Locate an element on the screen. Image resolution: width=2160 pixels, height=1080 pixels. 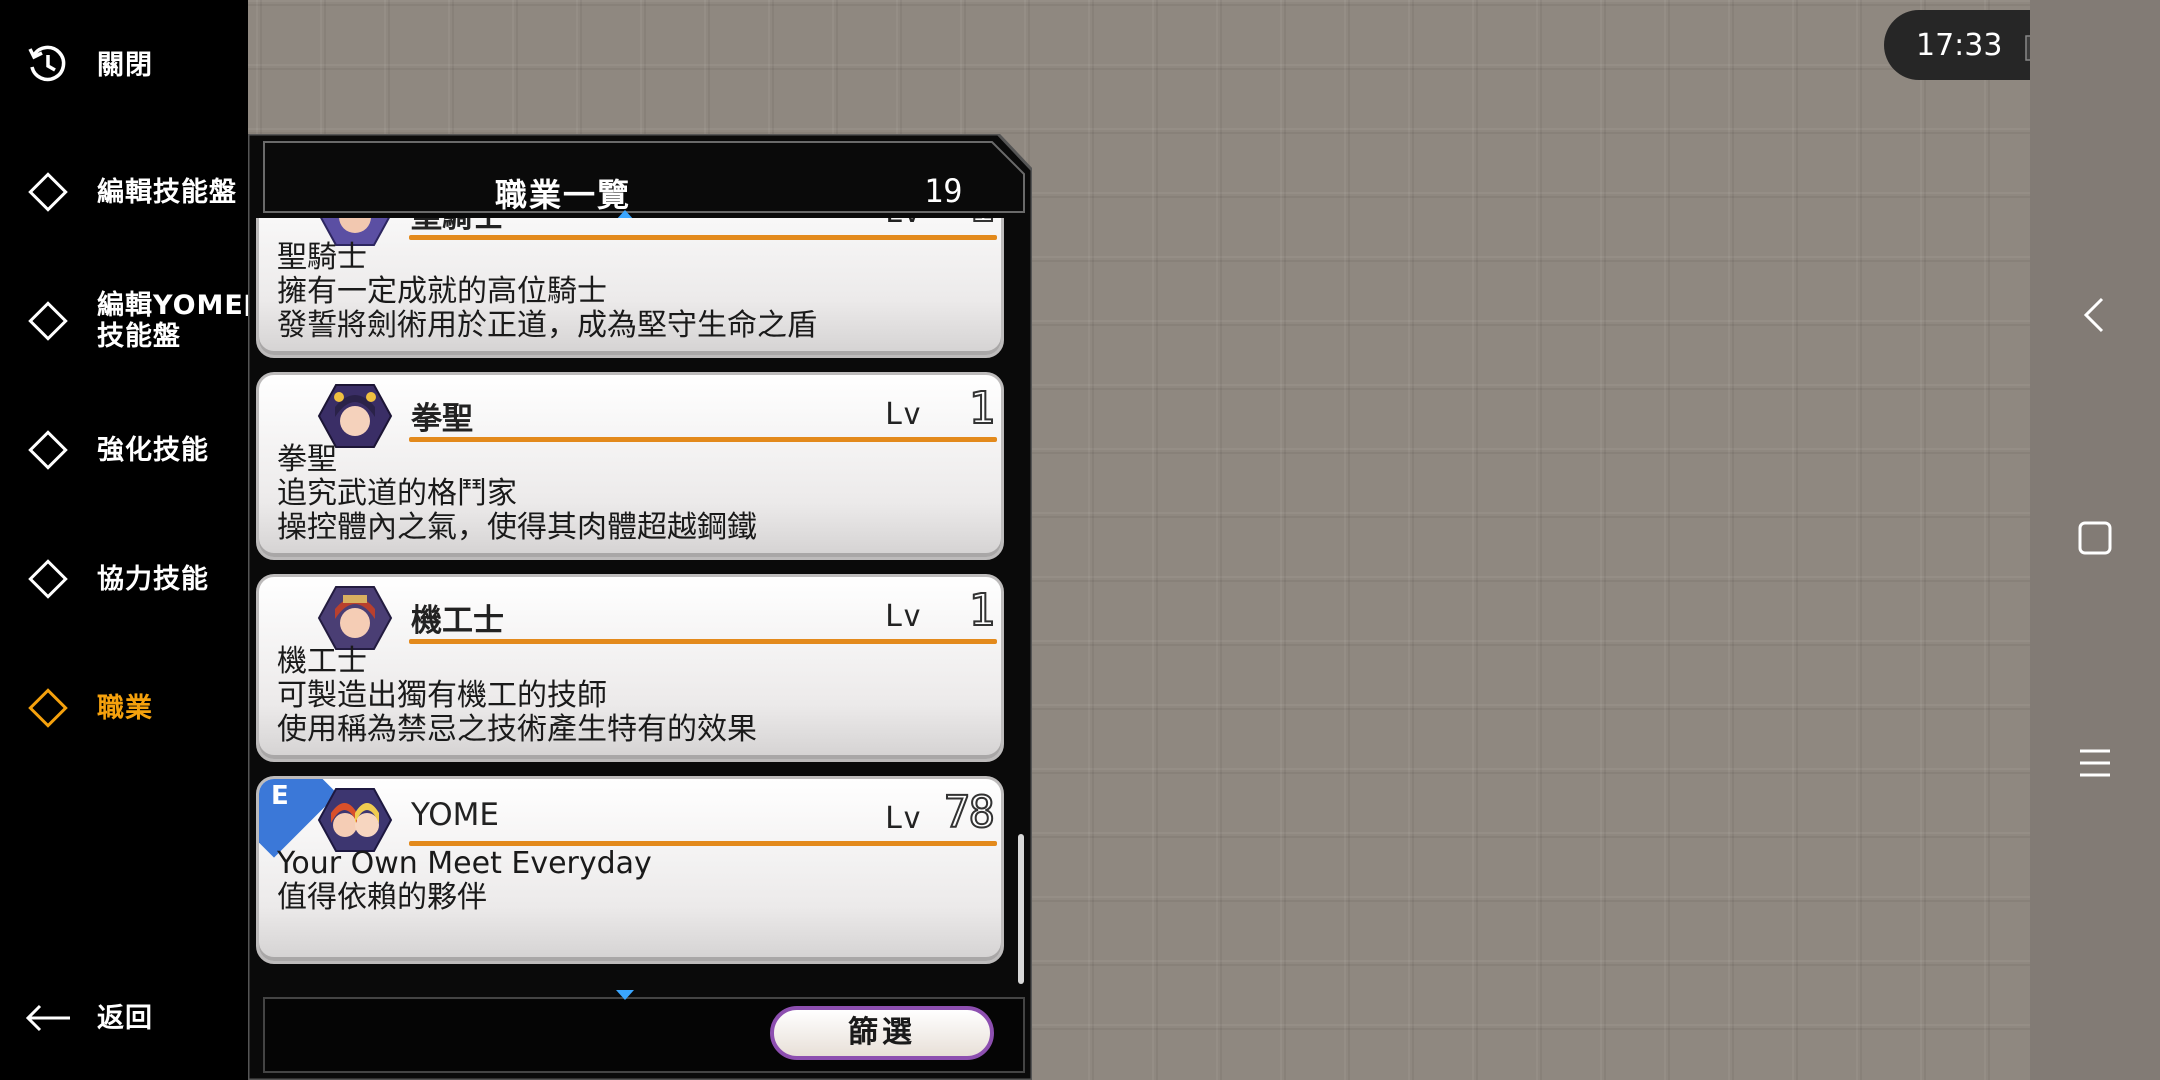
job-description: 機工士 可製造出獨有機工的技師 使用稱為禁忌之技術產生特有的效果 is located at coordinates (517, 695).